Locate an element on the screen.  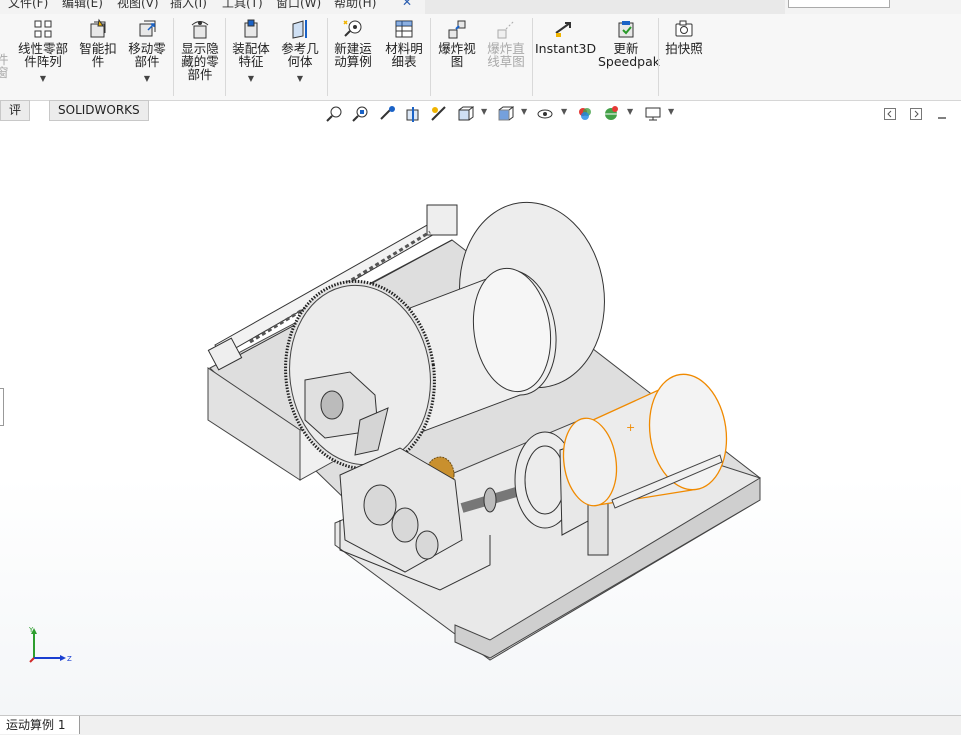
menu-insert: 插入(I) is located at coordinates (188, 5).